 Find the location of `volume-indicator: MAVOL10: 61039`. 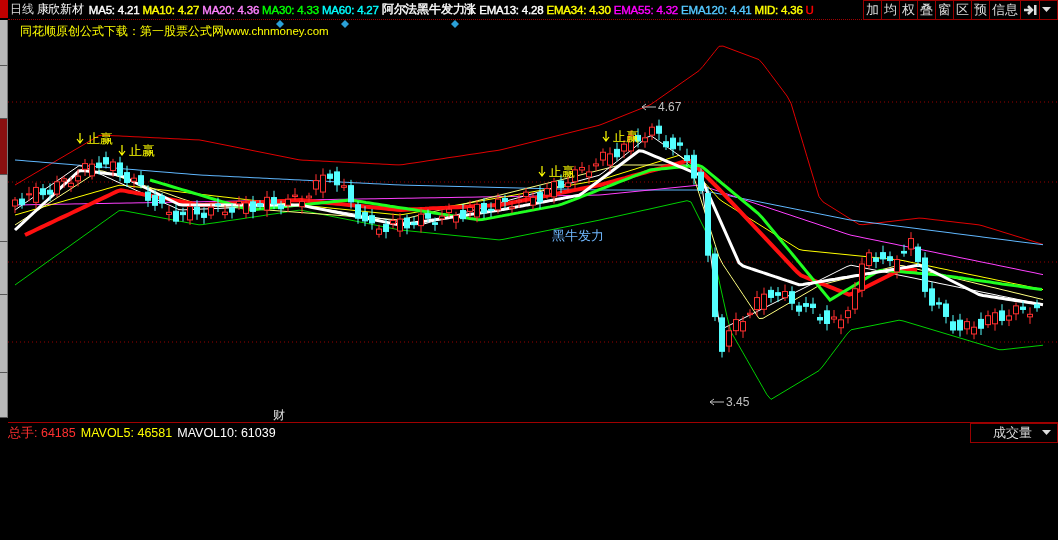

volume-indicator: MAVOL10: 61039 is located at coordinates (226, 433).